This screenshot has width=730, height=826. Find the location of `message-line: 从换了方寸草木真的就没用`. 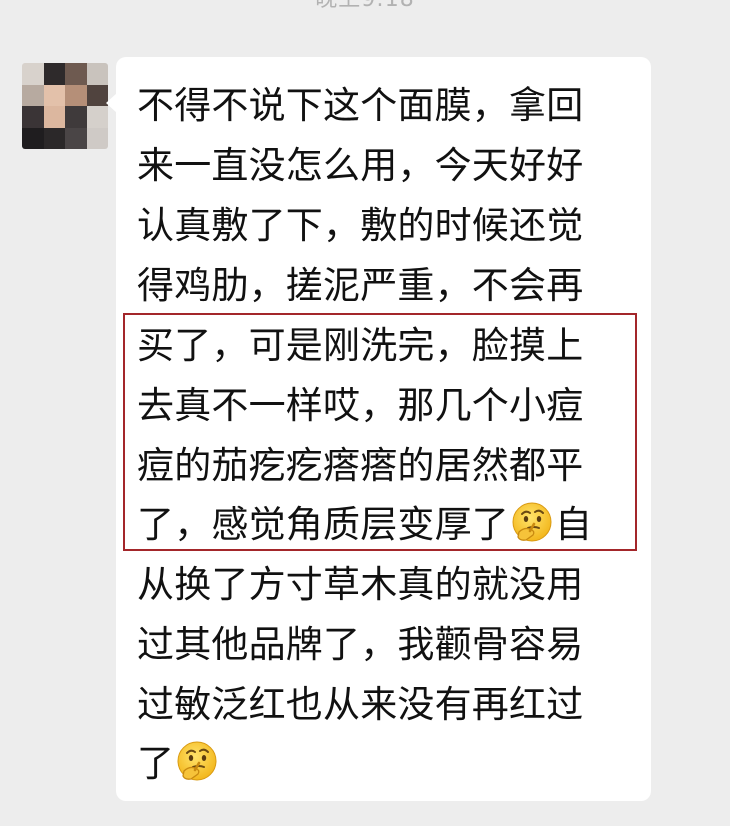

message-line: 从换了方寸草木真的就没用 is located at coordinates (360, 584).